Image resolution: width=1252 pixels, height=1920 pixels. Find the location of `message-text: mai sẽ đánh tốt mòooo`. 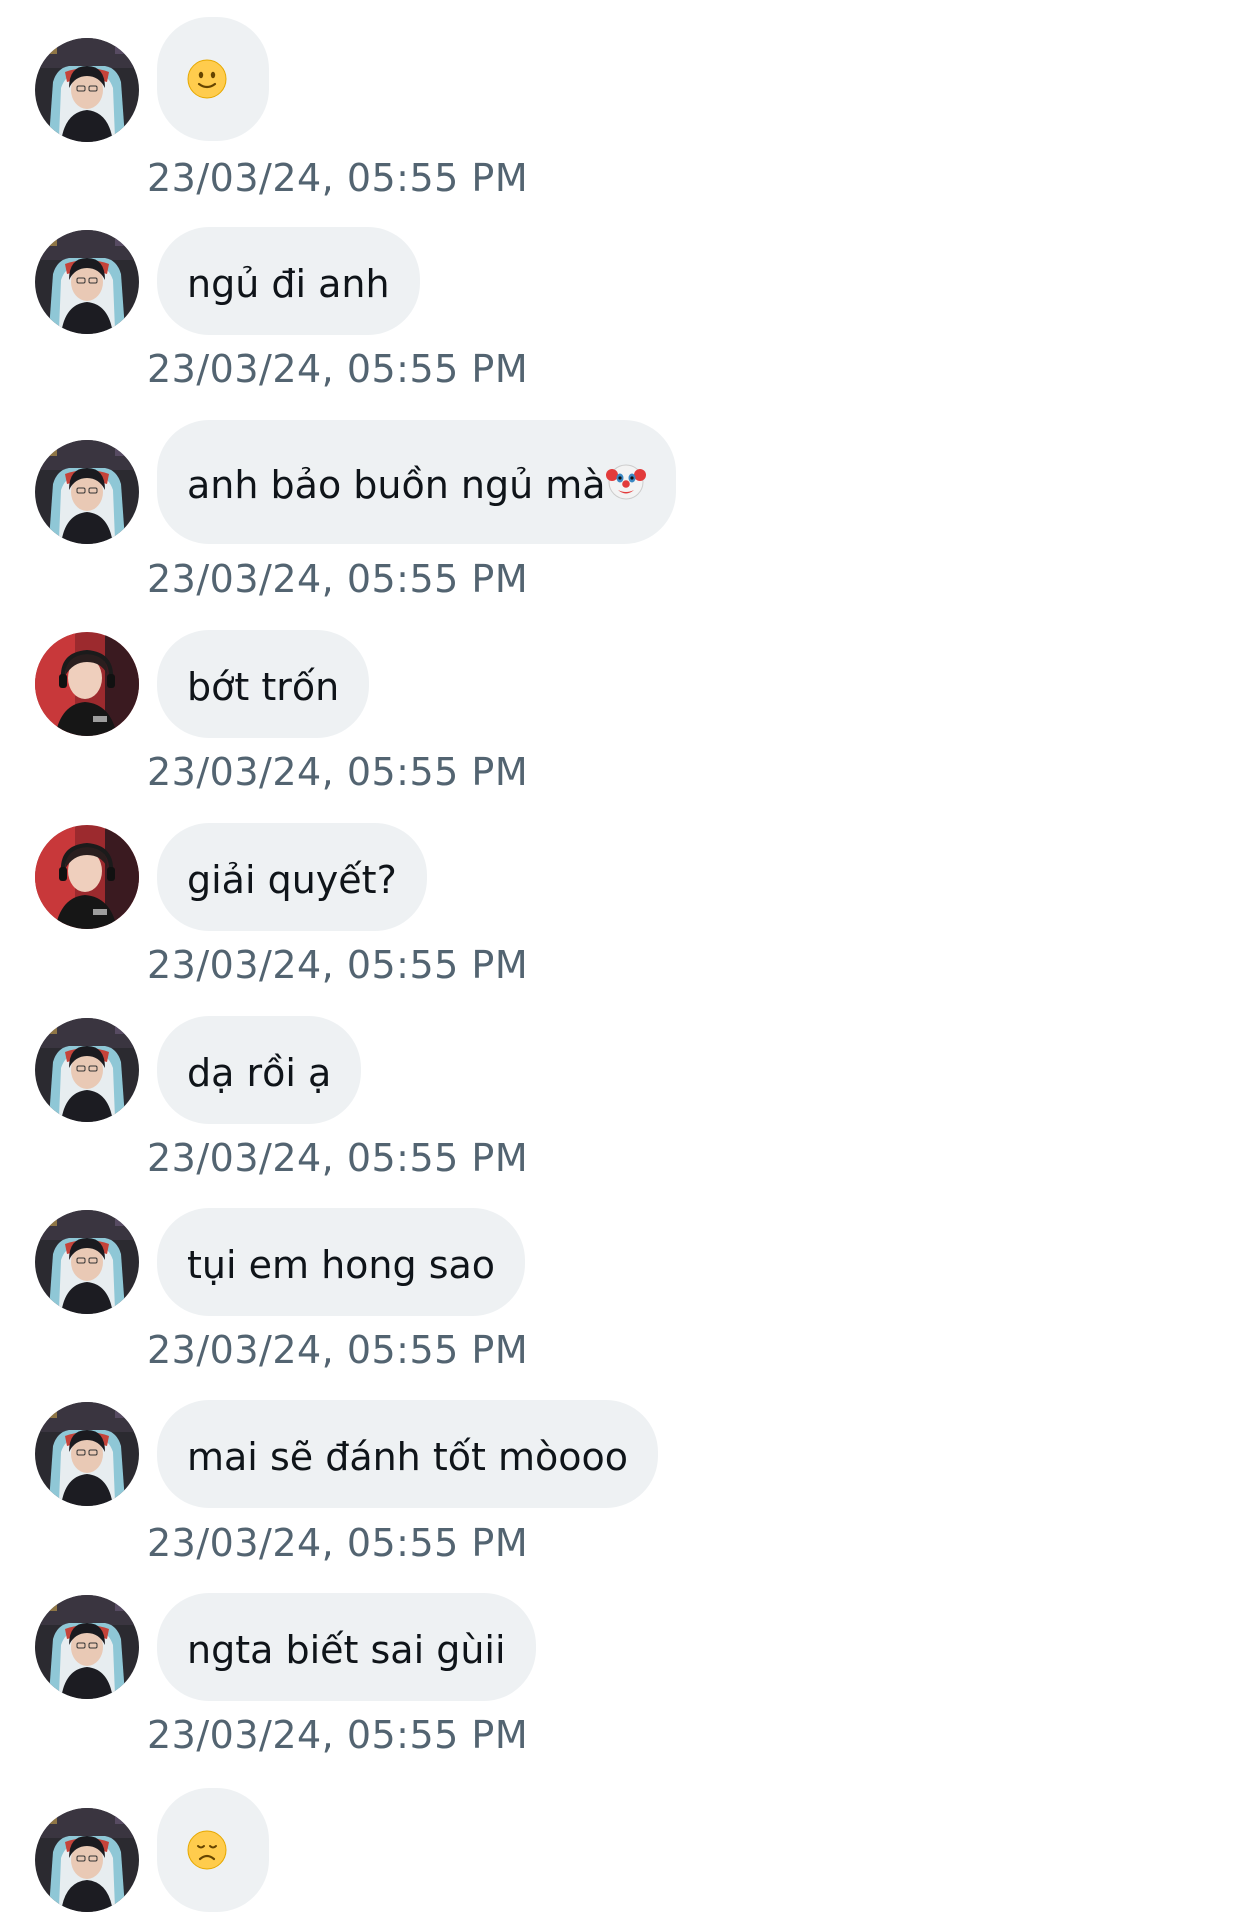

message-text: mai sẽ đánh tốt mòooo is located at coordinates (407, 1456).